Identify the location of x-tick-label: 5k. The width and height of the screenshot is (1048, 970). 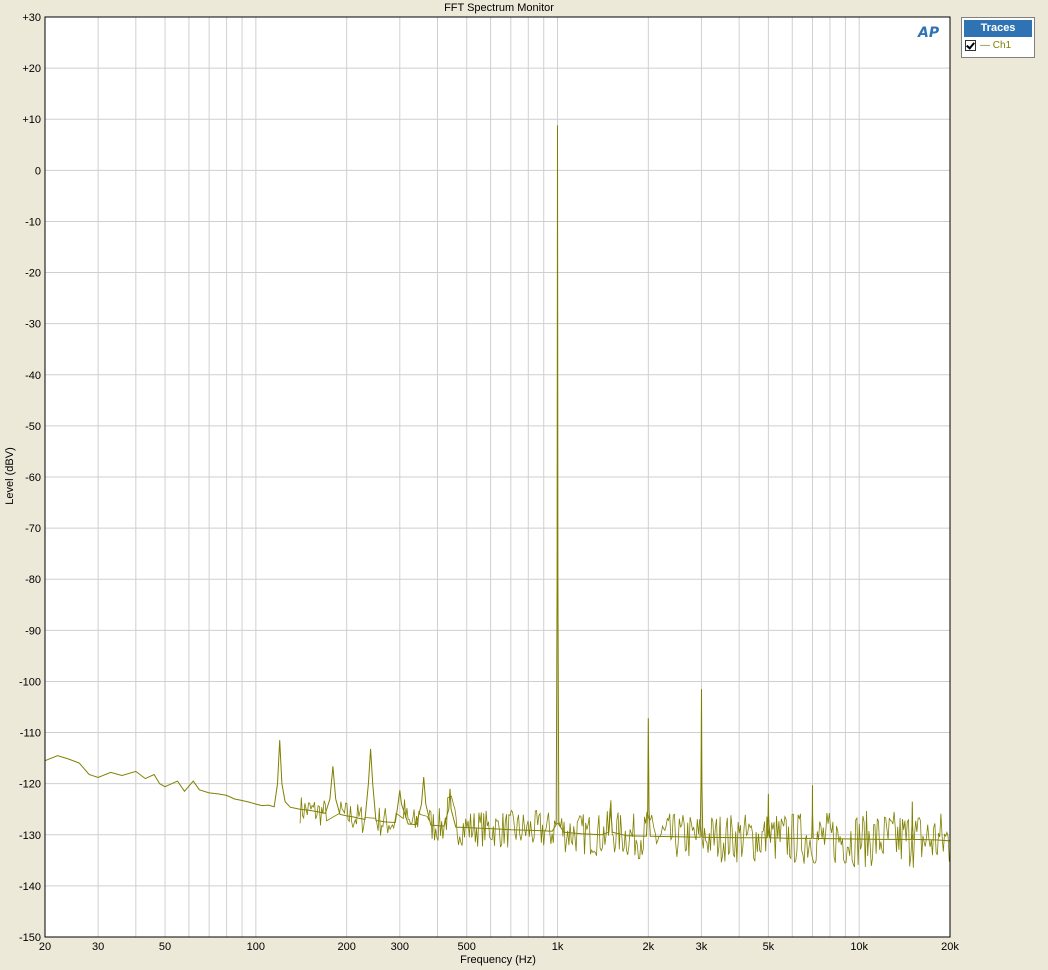
(769, 947).